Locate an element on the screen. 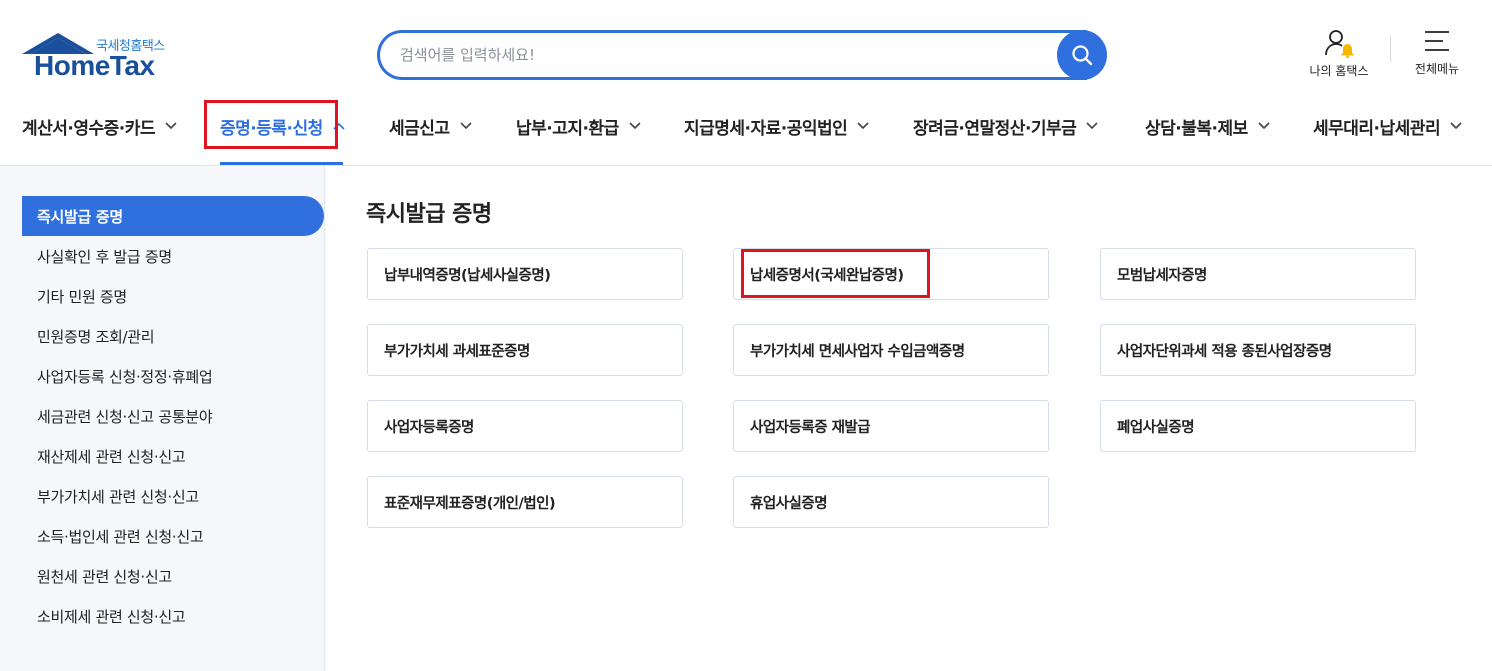  card-subordinate-workplace-certificate: 사업자단위과세 적용 종된사업장증명 is located at coordinates (1258, 350).